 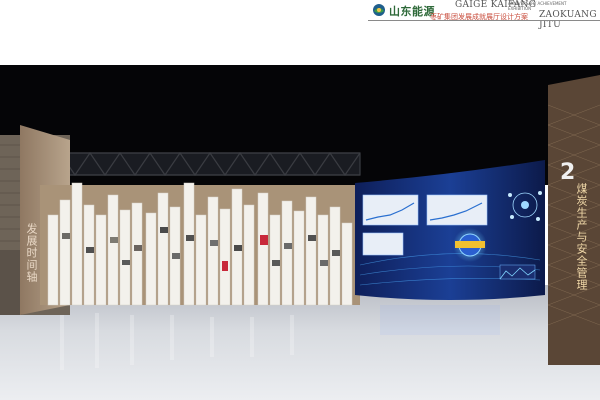 What do you see at coordinates (484, 20) in the screenshot?
I see `header-divider` at bounding box center [484, 20].